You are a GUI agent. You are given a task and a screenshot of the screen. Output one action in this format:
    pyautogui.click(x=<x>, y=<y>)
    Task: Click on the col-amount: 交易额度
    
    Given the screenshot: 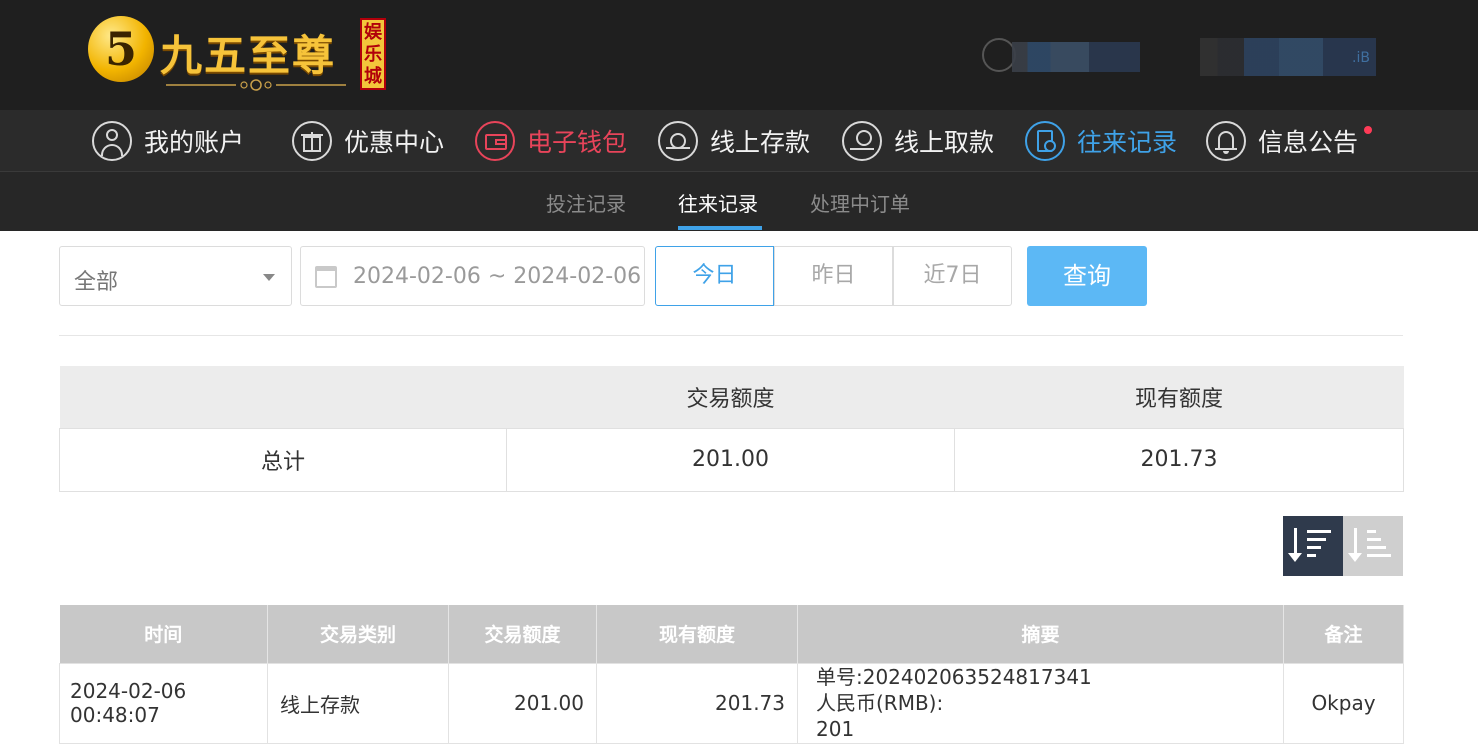 What is the action you would take?
    pyautogui.click(x=522, y=634)
    